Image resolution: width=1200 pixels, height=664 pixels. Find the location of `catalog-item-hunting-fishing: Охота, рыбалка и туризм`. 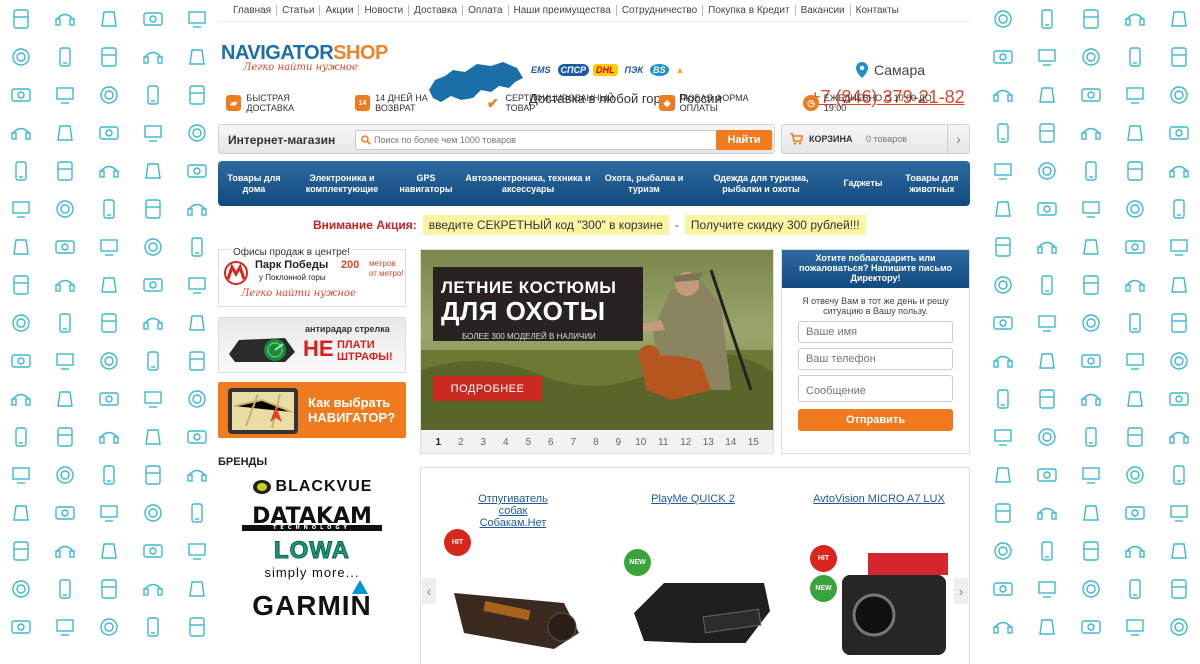

catalog-item-hunting-fishing: Охота, рыбалка и туризм is located at coordinates (644, 183).